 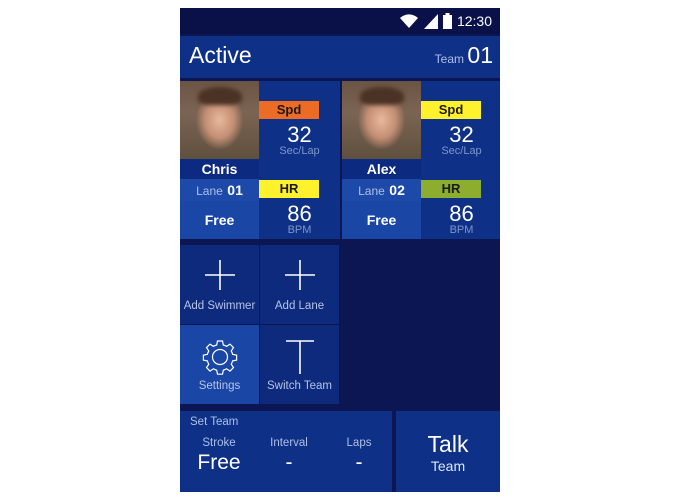 I want to click on team-label: Team, so click(x=449, y=59).